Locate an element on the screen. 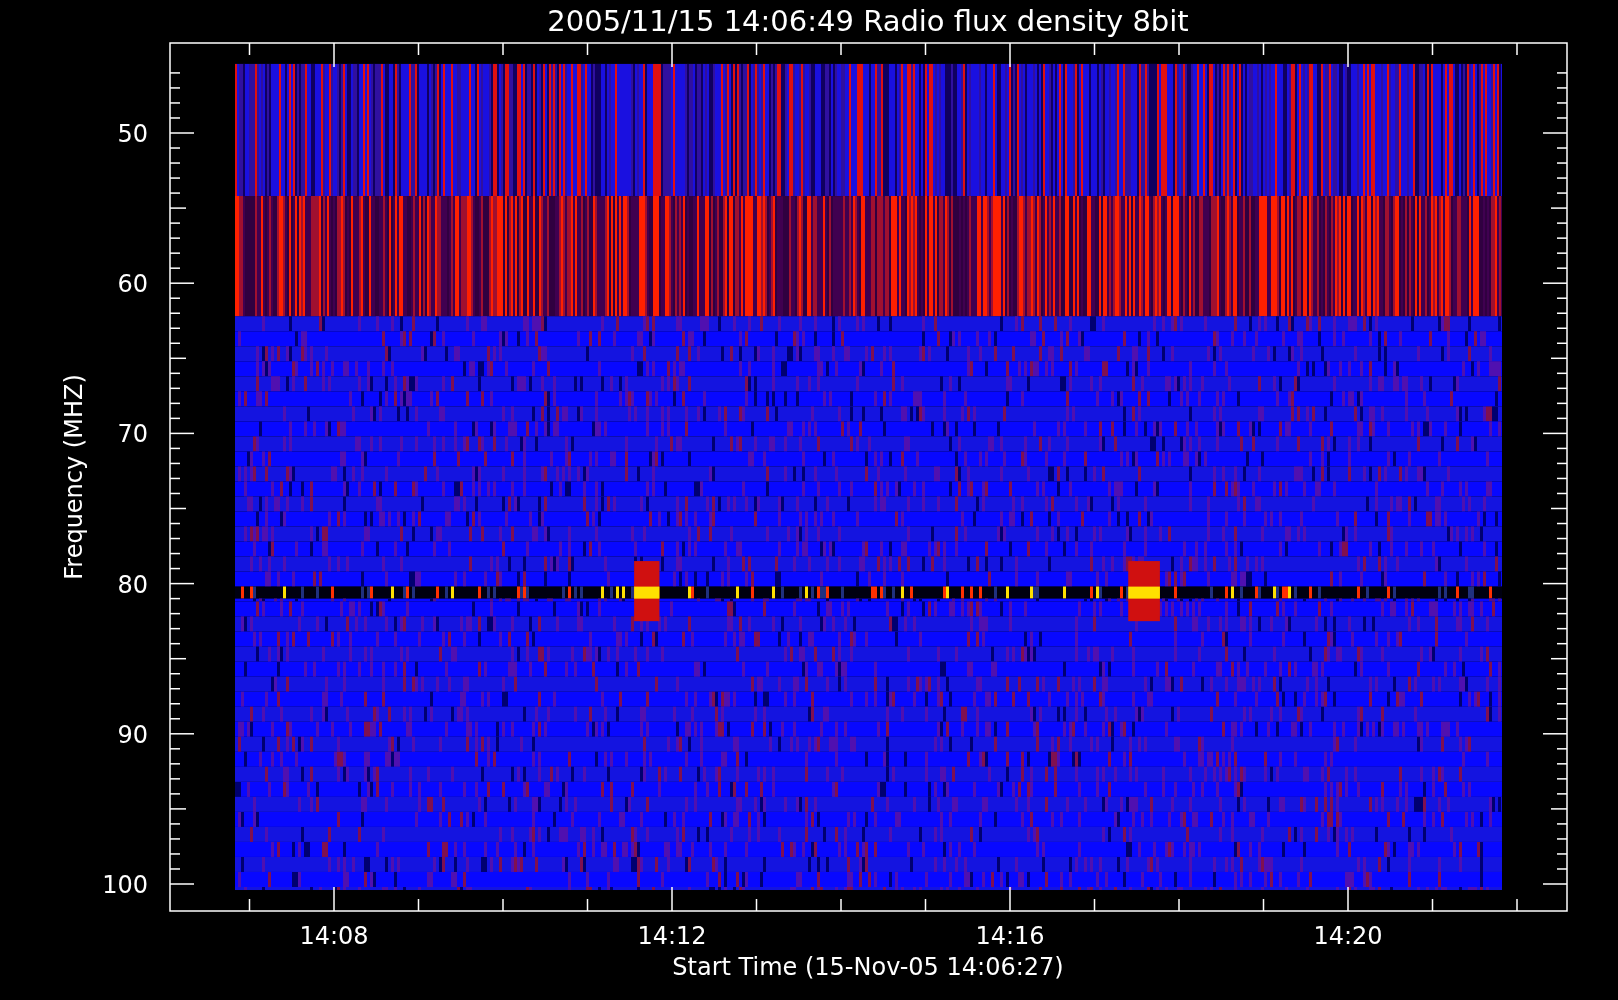 The width and height of the screenshot is (1618, 1000). axis-tick-label: 14:08 is located at coordinates (334, 936).